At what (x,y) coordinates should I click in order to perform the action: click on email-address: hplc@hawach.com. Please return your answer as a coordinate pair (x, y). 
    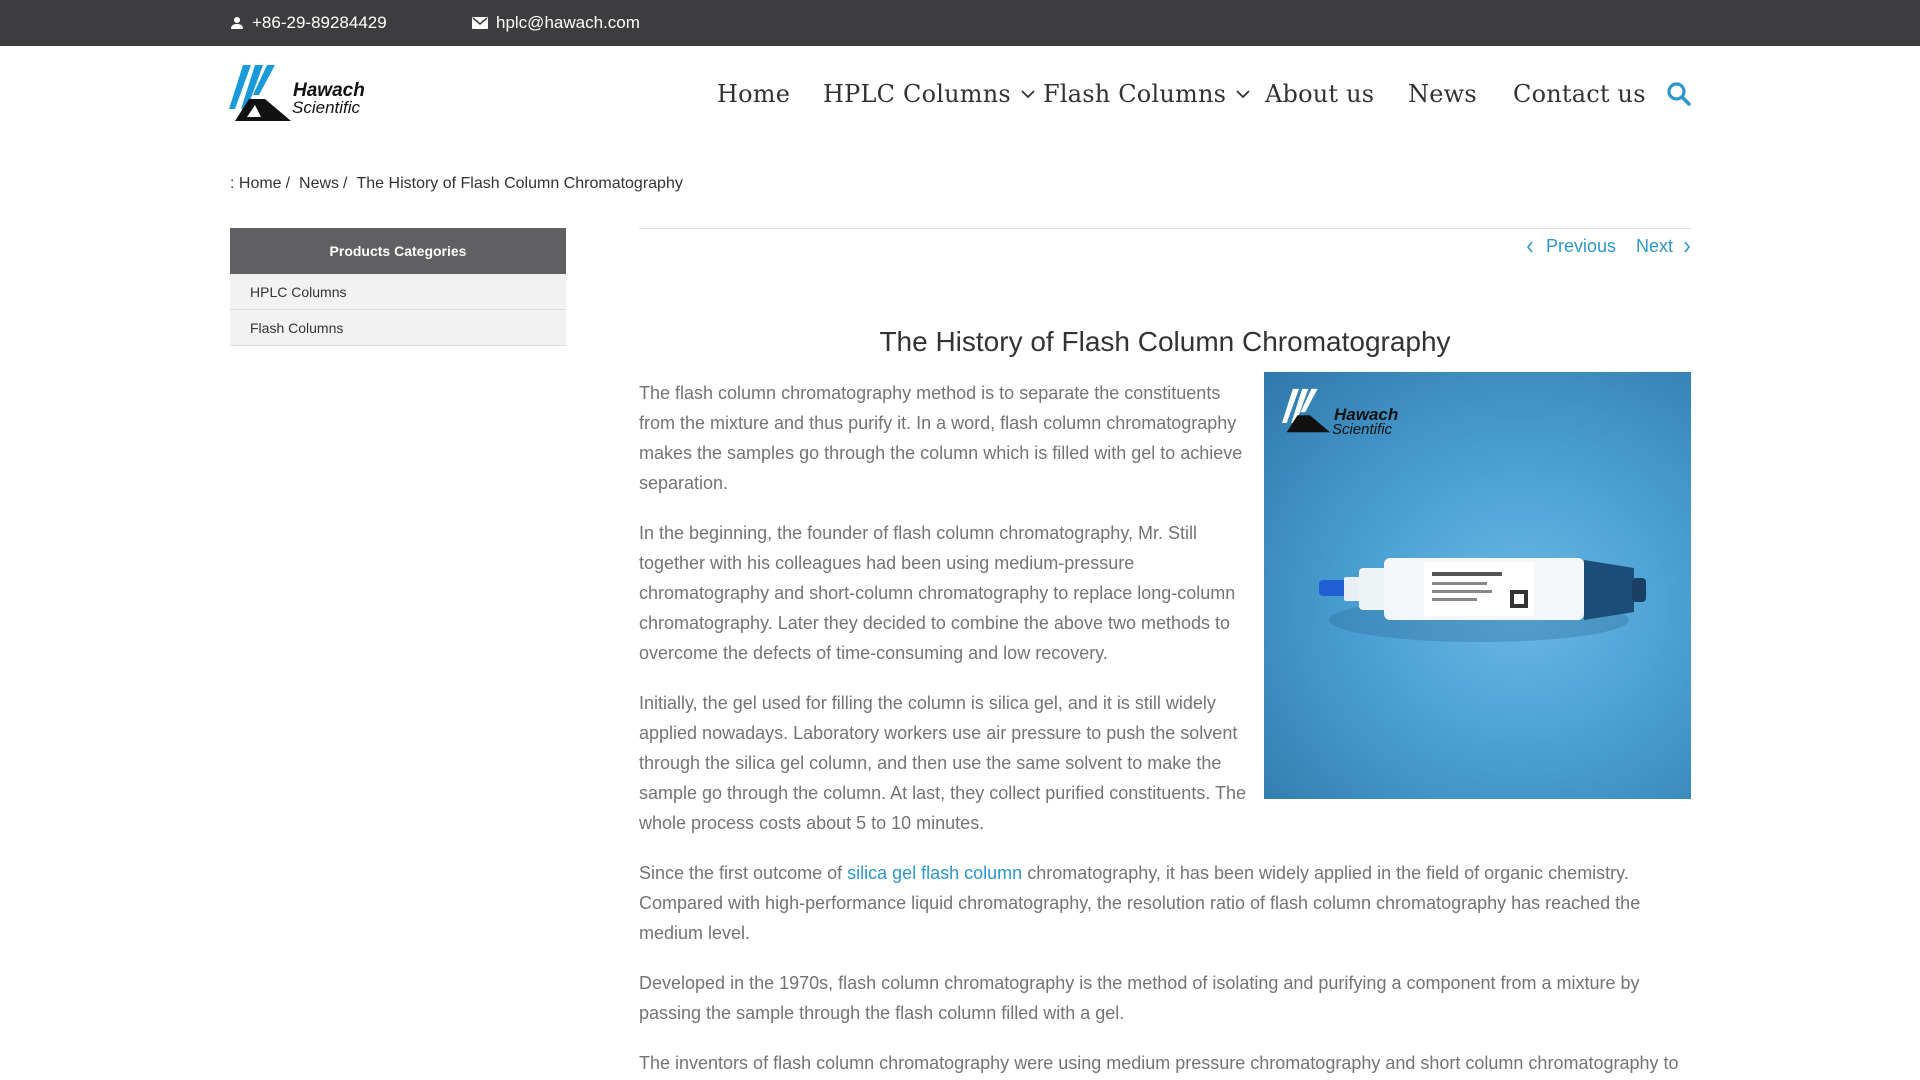
    Looking at the image, I should click on (568, 22).